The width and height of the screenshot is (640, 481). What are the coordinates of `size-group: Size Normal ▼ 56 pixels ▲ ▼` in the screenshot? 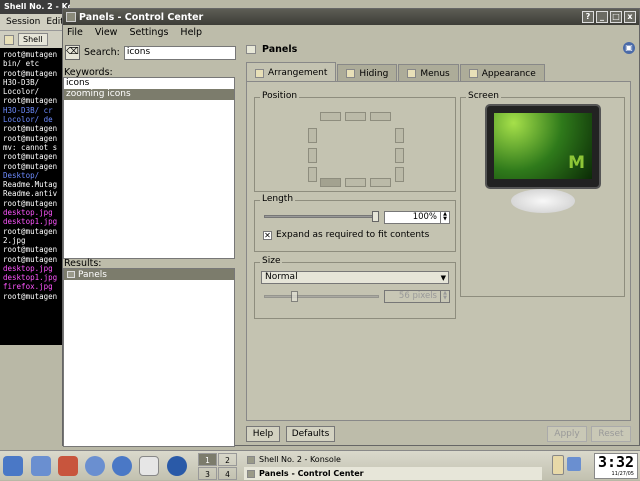 It's located at (355, 287).